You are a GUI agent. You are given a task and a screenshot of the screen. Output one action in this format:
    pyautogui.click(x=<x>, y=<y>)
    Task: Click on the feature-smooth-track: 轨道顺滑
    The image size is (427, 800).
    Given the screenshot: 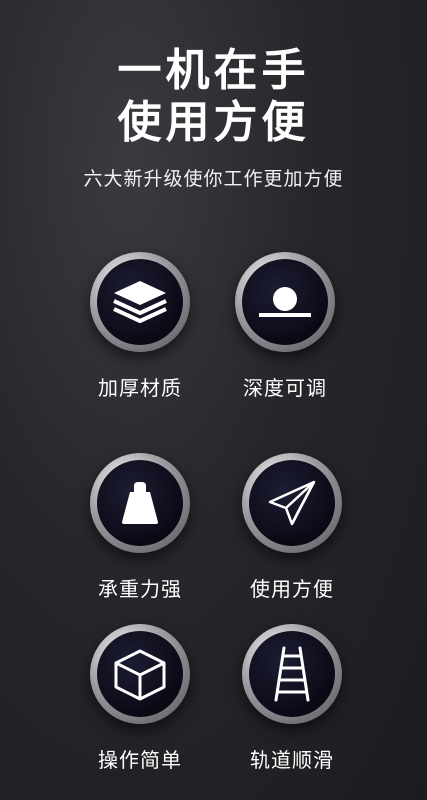 What is the action you would take?
    pyautogui.click(x=292, y=698)
    